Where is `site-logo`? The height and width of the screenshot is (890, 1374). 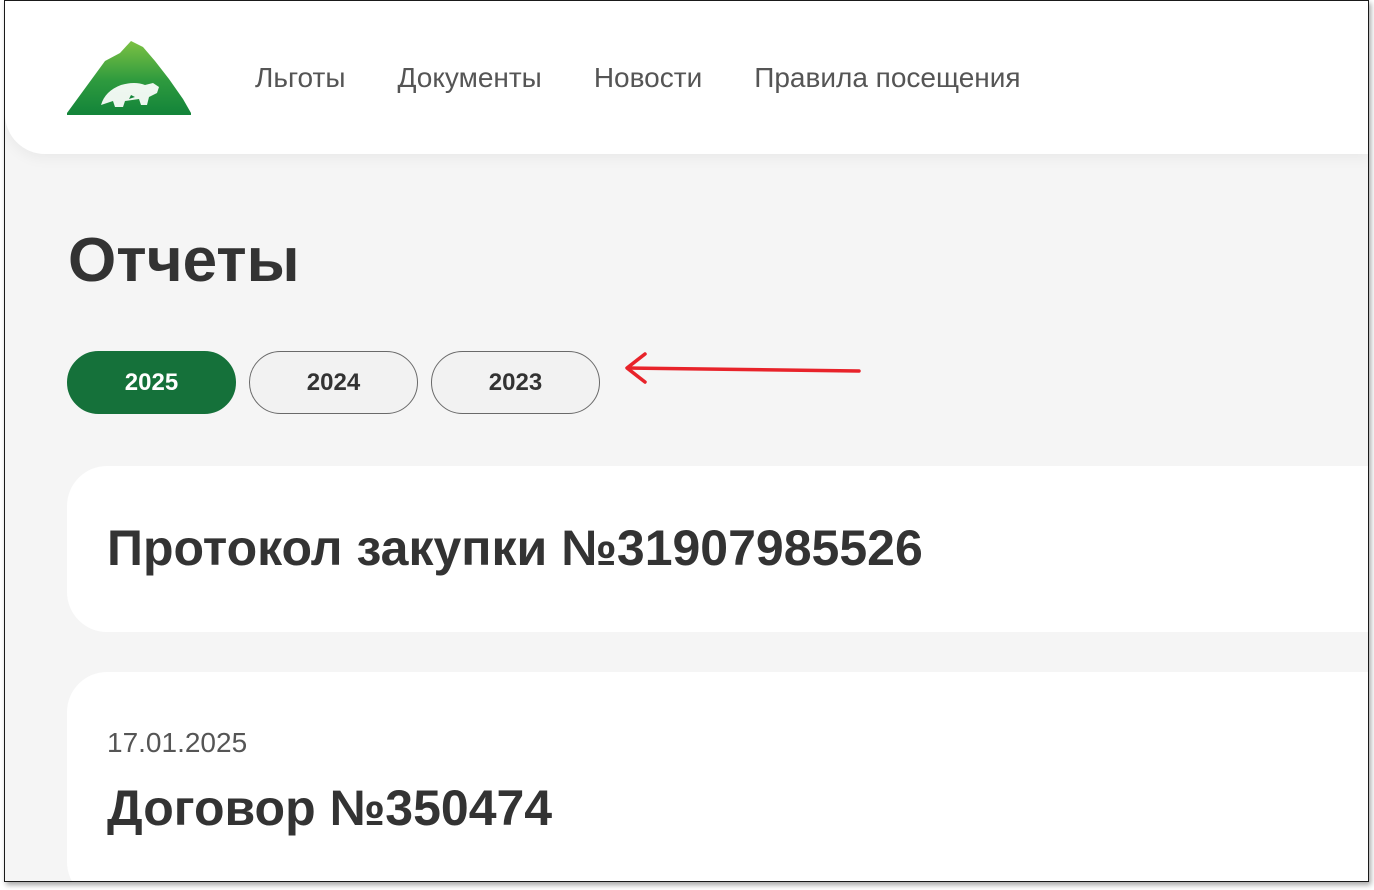
site-logo is located at coordinates (129, 77).